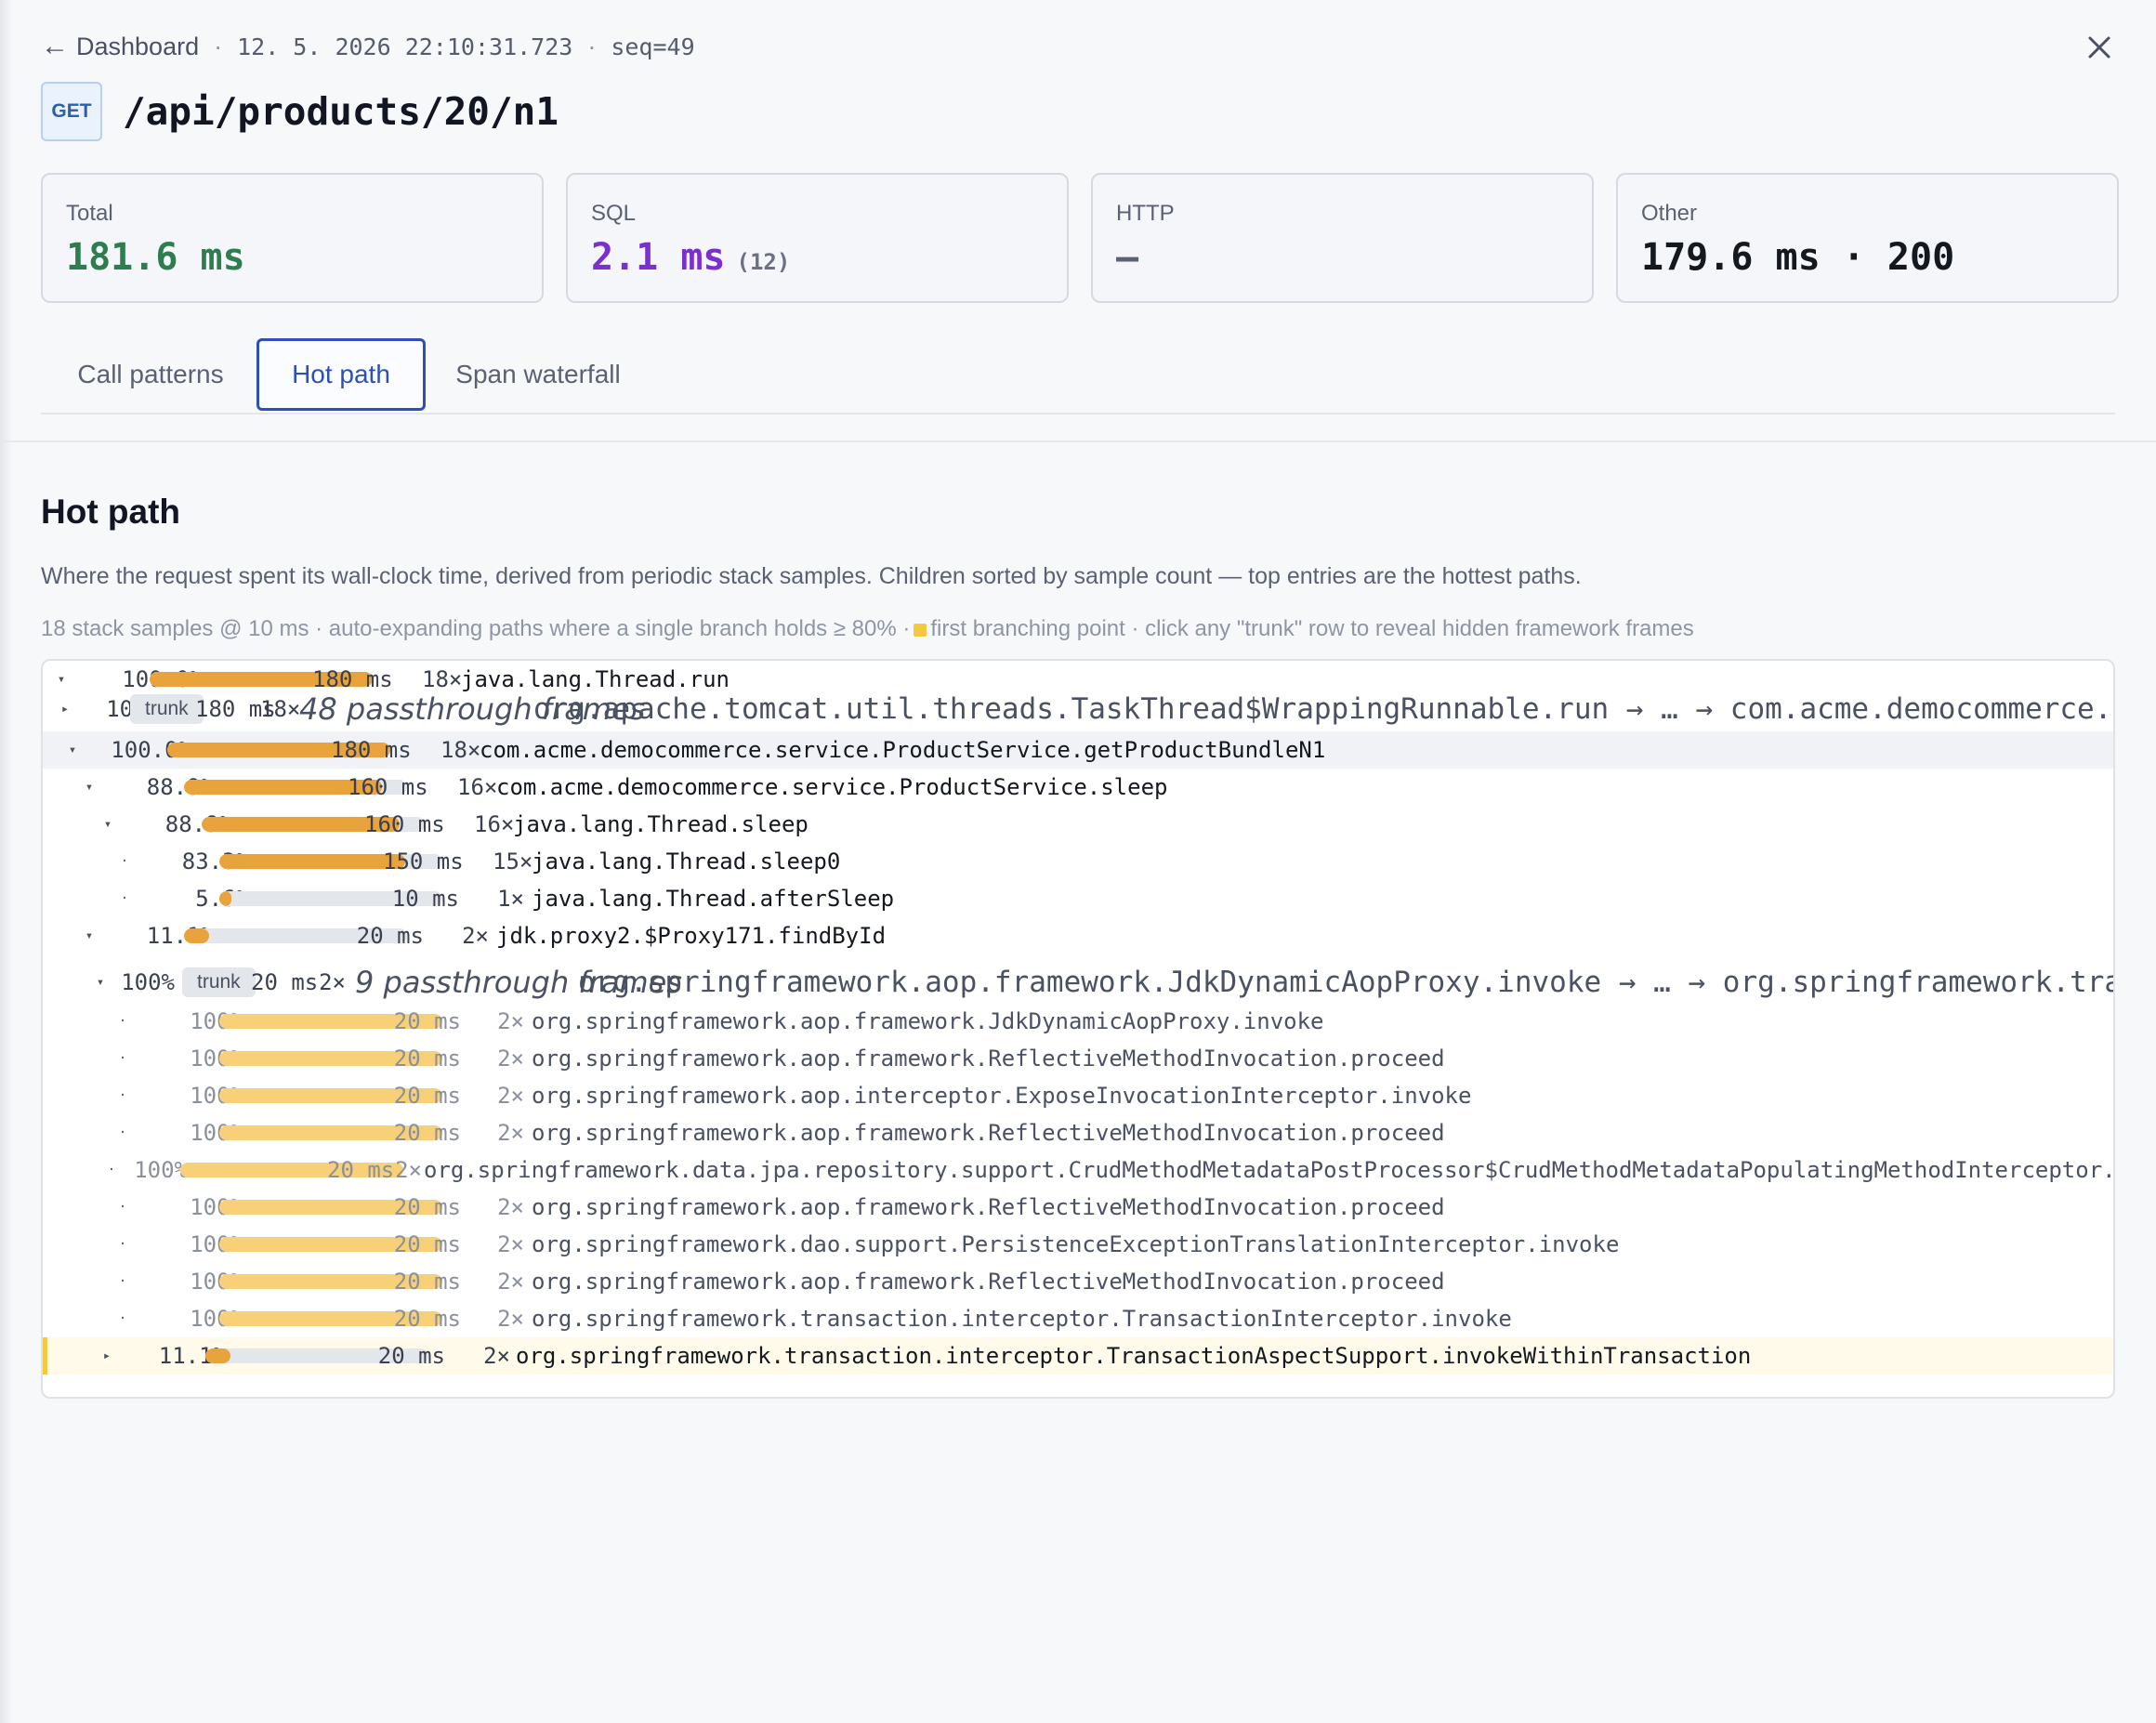 Image resolution: width=2156 pixels, height=1723 pixels. I want to click on sample-count: 16×, so click(495, 824).